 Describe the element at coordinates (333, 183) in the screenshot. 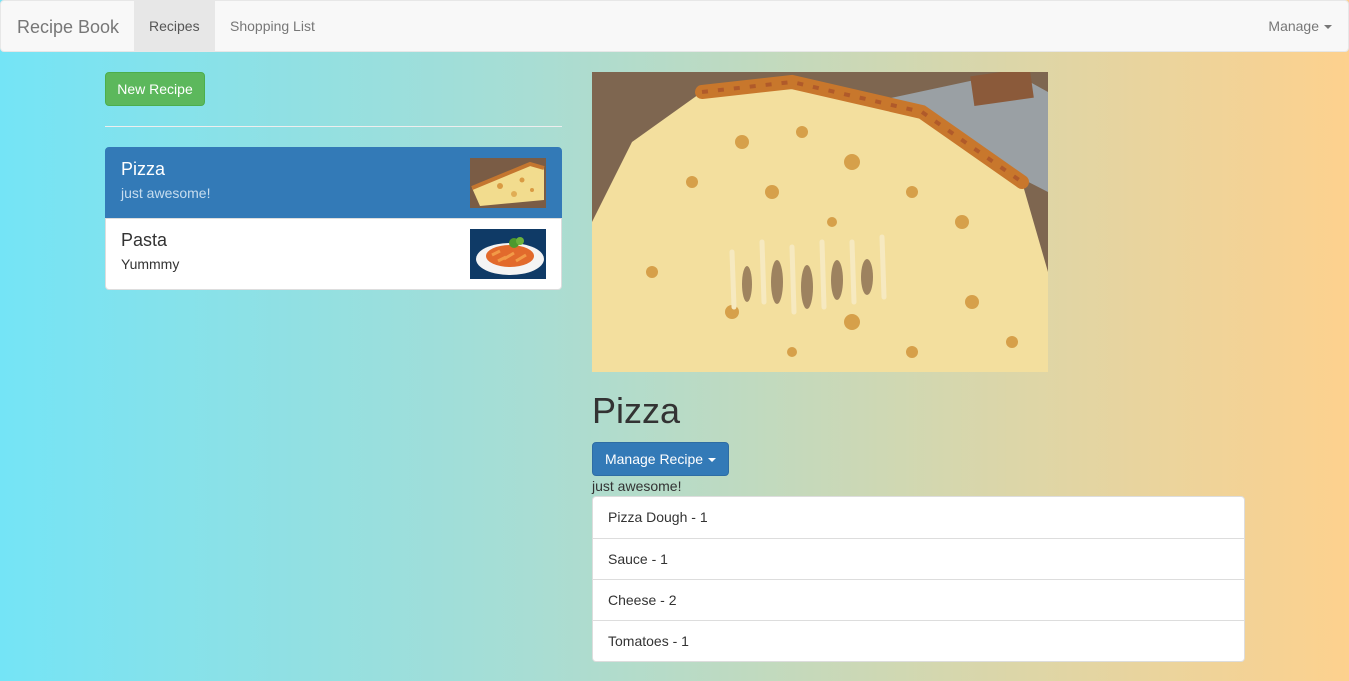

I see `recipe-item-pizza: Pizza just awesome!` at that location.